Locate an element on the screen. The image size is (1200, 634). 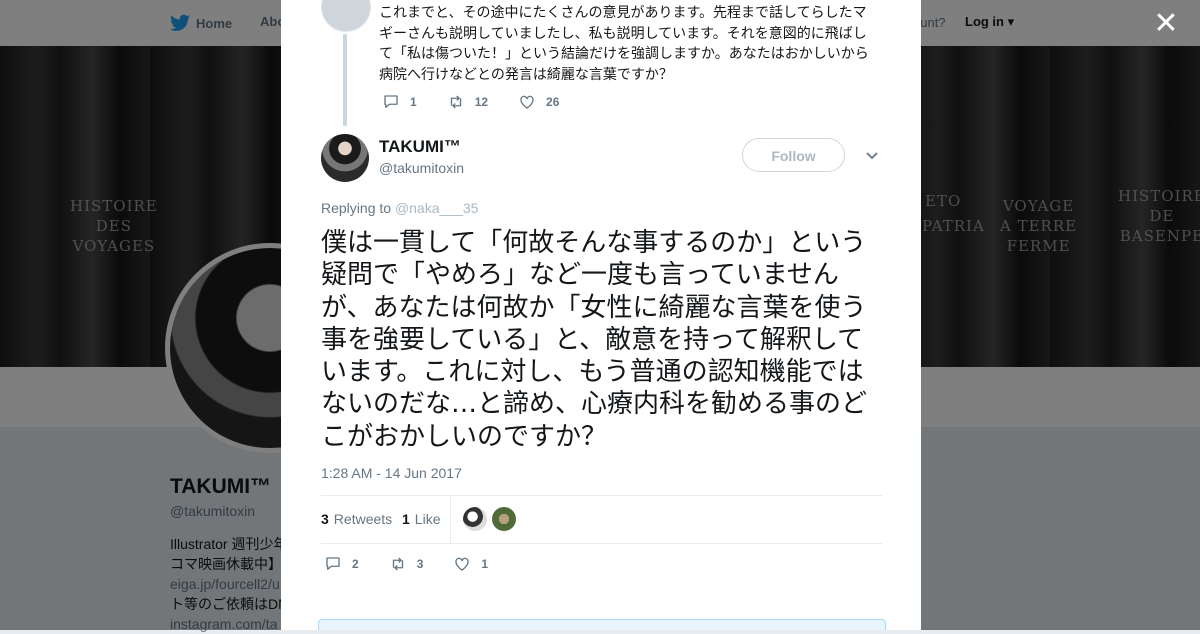
parent-tweet-actions: 1 12 26 is located at coordinates (485, 102).